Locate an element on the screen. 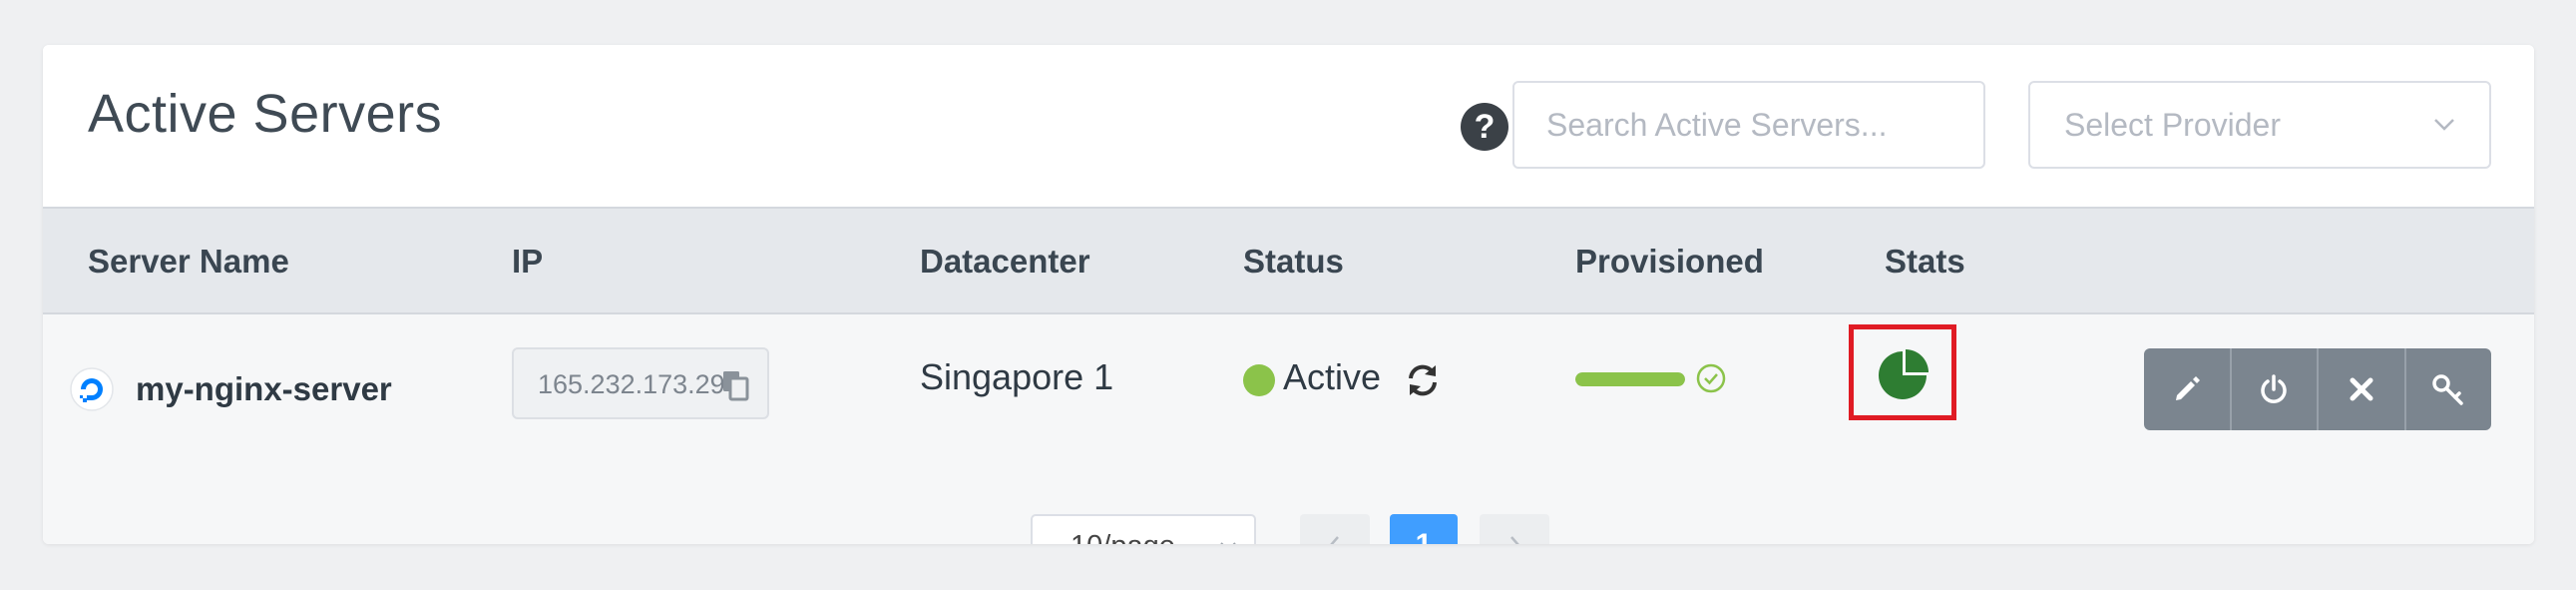 This screenshot has height=590, width=2576. key-icon is located at coordinates (2447, 389).